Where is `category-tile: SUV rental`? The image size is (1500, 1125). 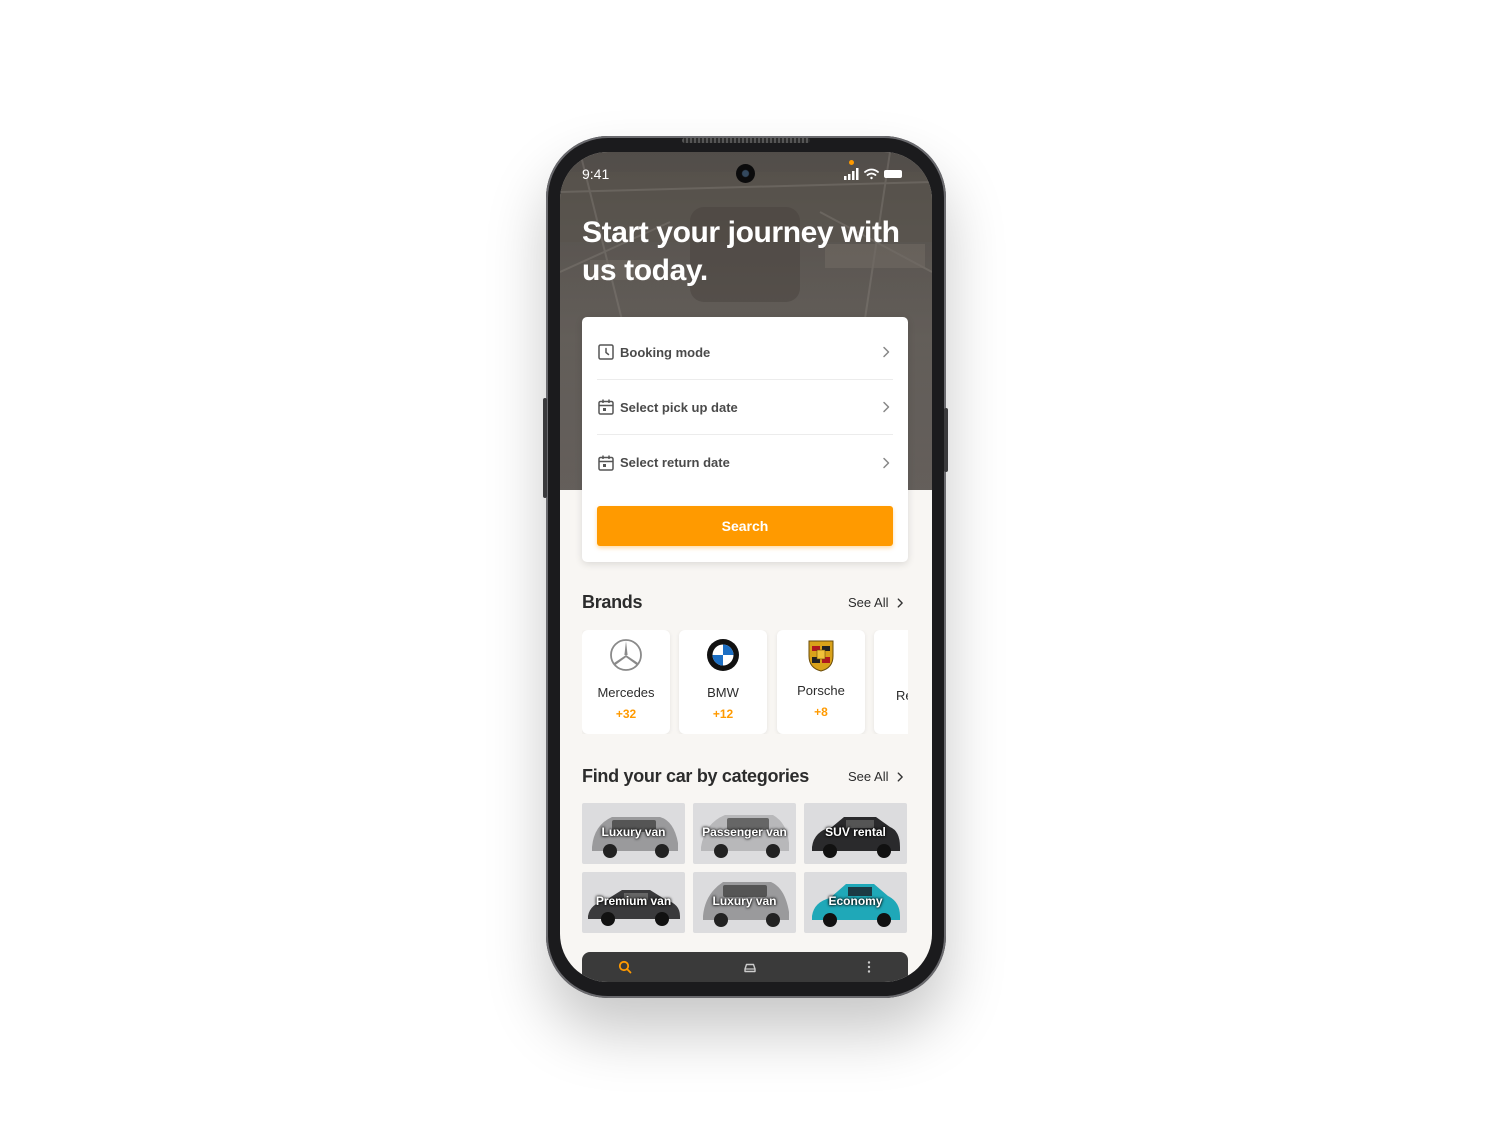 category-tile: SUV rental is located at coordinates (855, 833).